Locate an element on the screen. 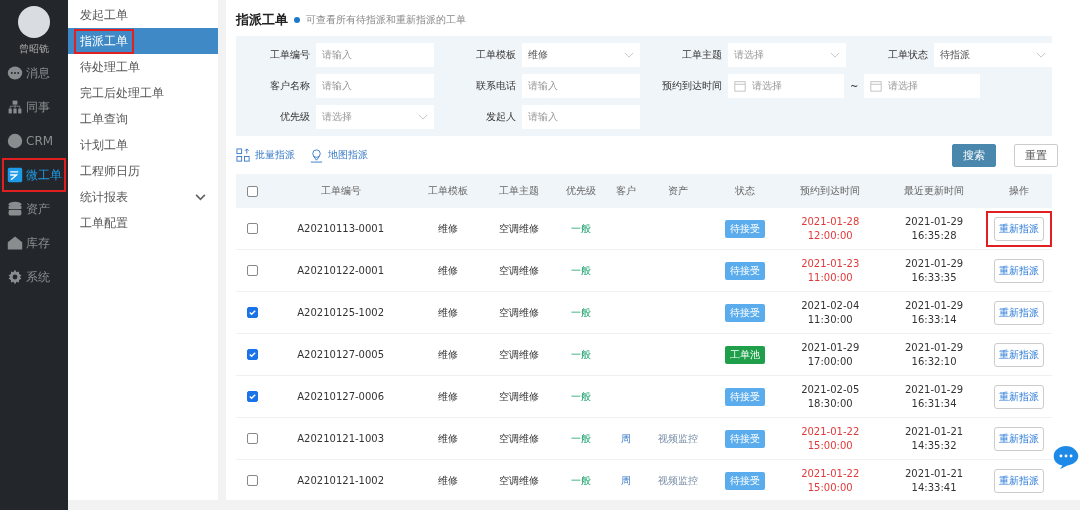 Image resolution: width=1080 pixels, height=510 pixels. submenu-item: 工单配置 is located at coordinates (143, 223).